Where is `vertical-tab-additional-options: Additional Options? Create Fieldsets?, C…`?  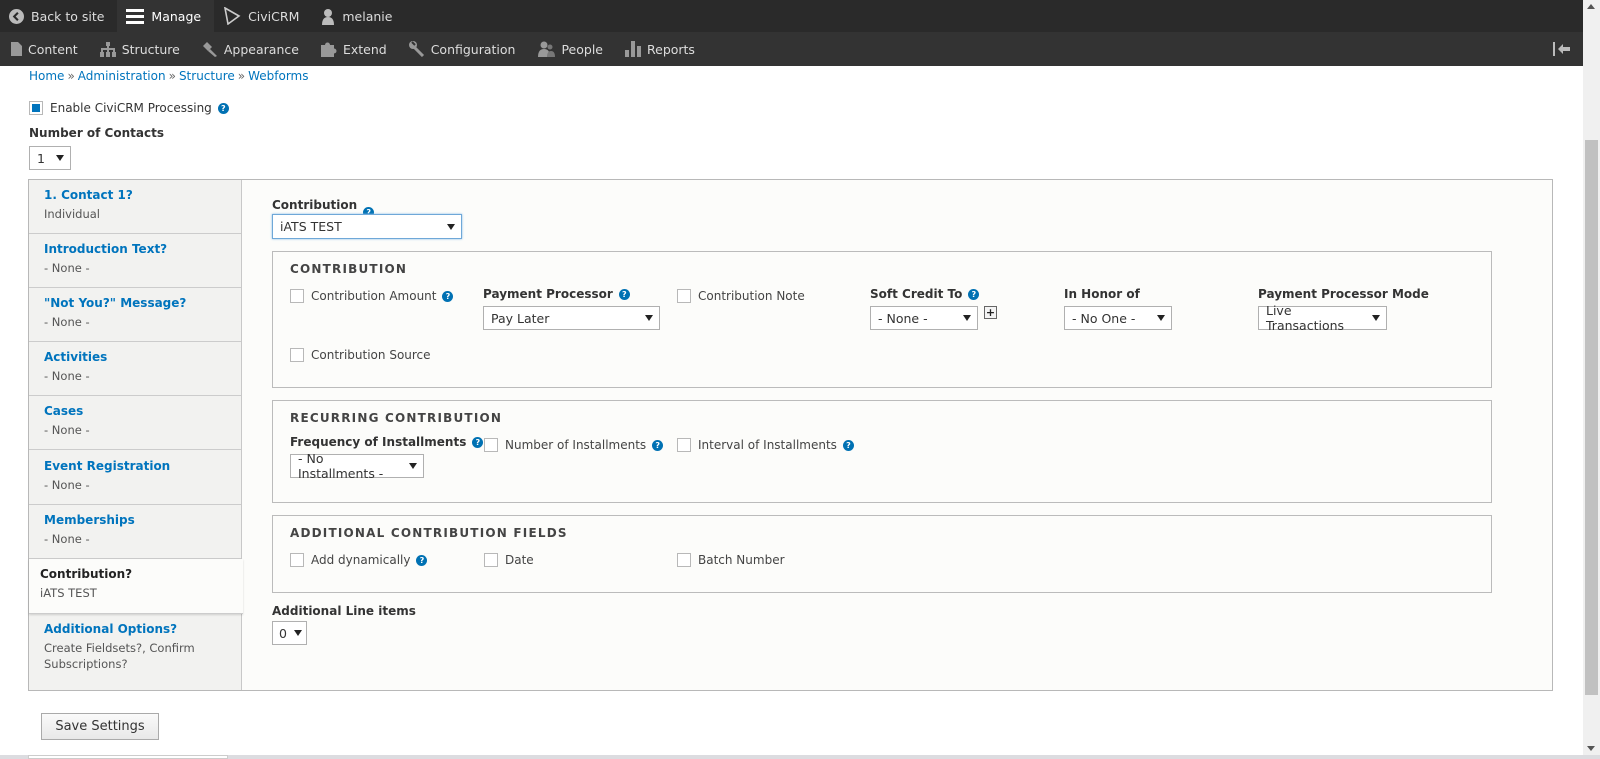 vertical-tab-additional-options: Additional Options? Create Fieldsets?, C… is located at coordinates (135, 652).